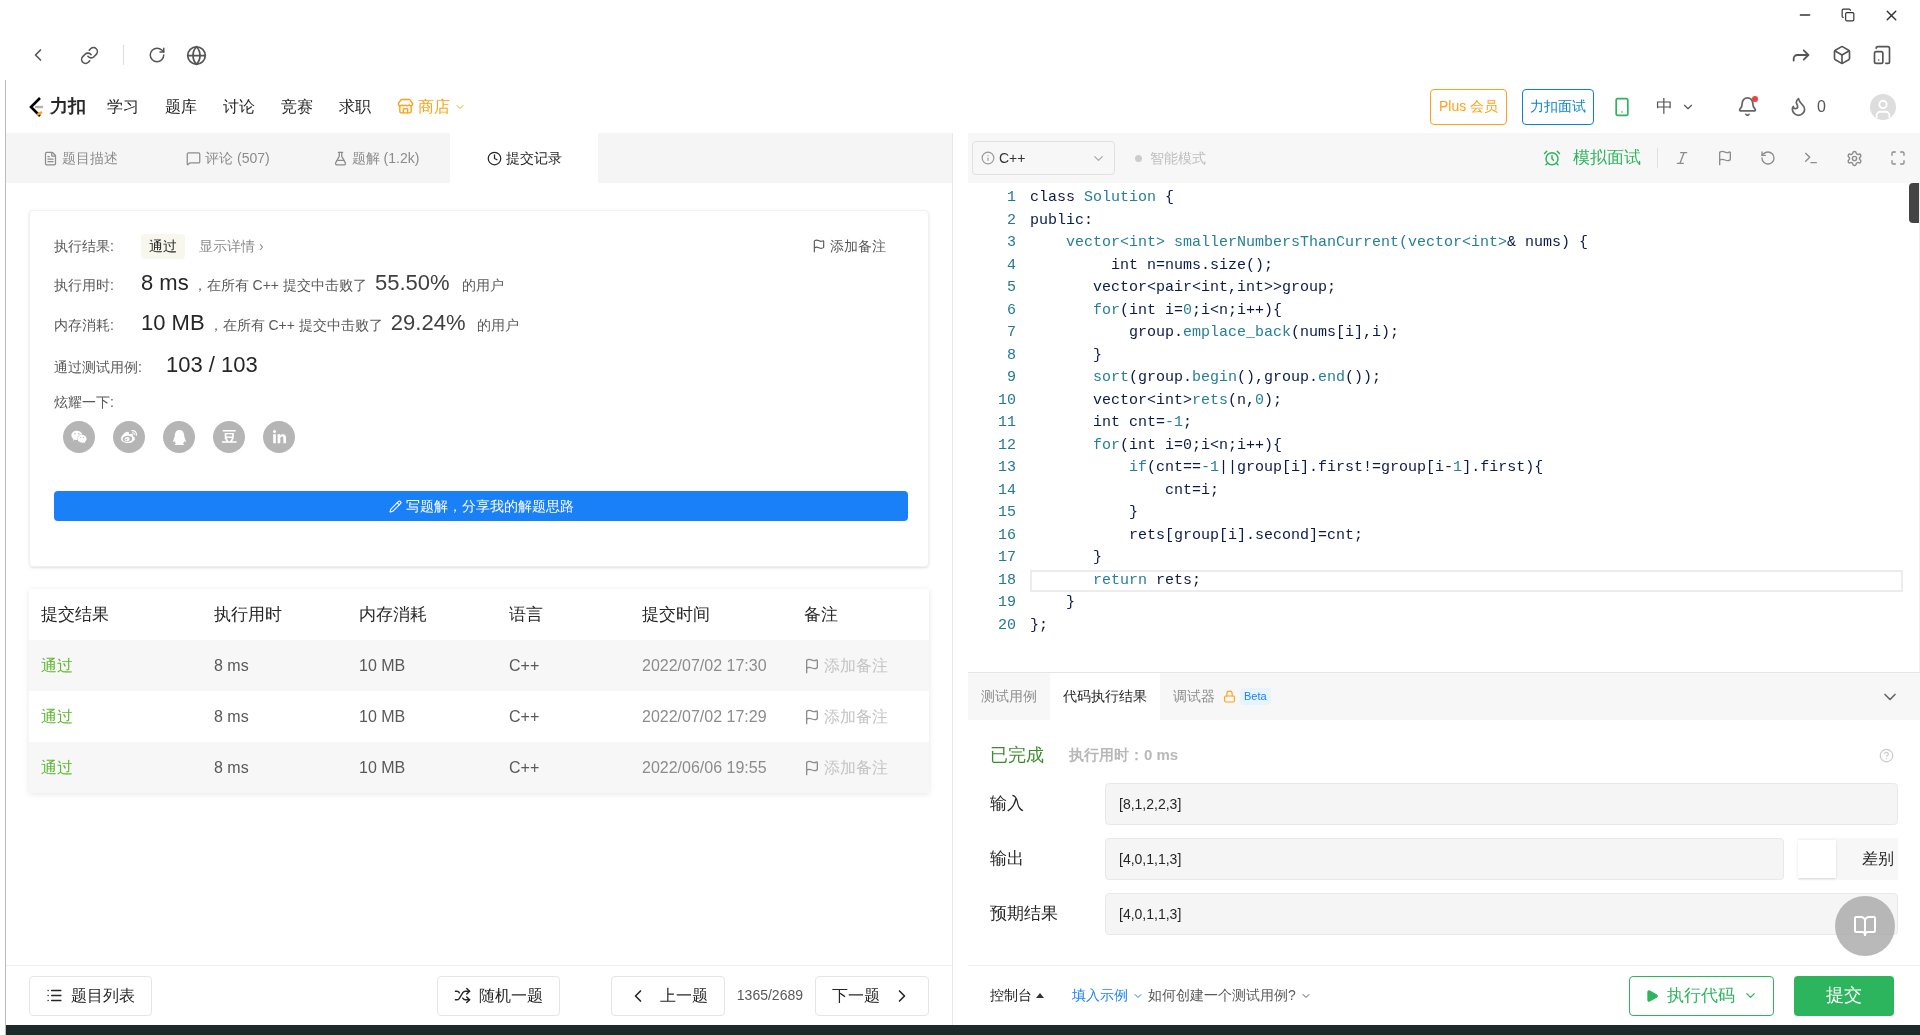 This screenshot has width=1920, height=1035. Describe the element at coordinates (1682, 158) in the screenshot. I see `italic-i-icon` at that location.